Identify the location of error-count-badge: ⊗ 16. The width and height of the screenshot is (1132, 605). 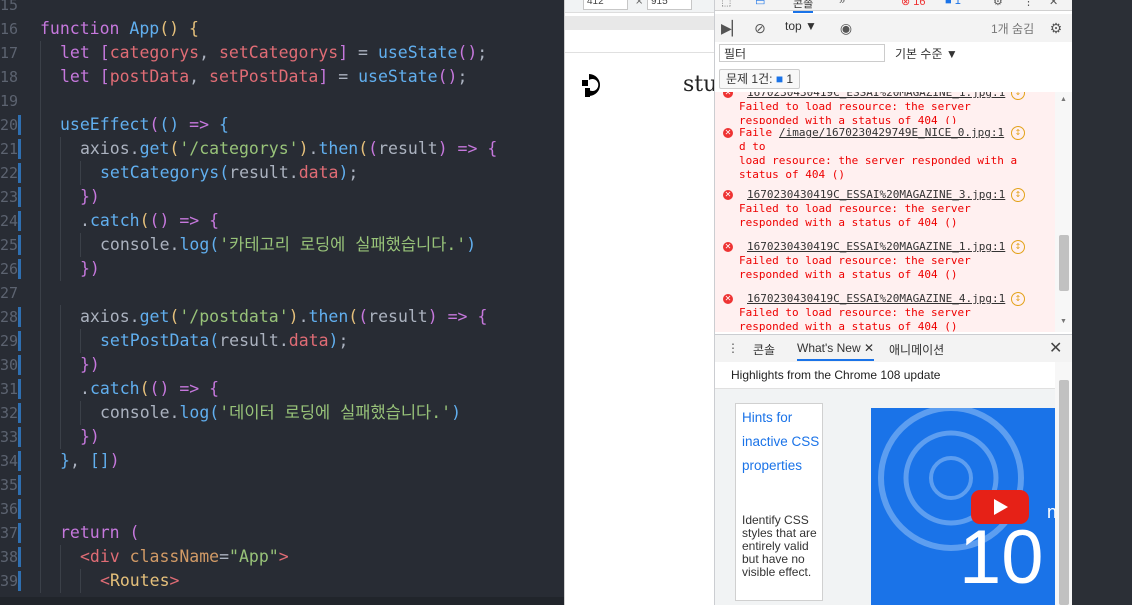
(913, 4).